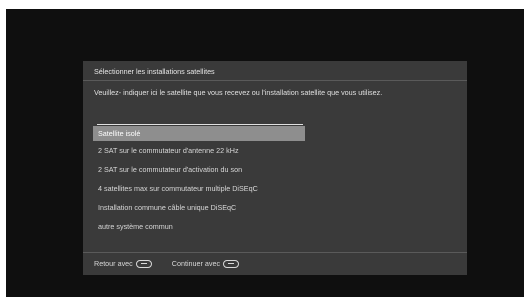 The image size is (532, 303). I want to click on footer-divider, so click(275, 252).